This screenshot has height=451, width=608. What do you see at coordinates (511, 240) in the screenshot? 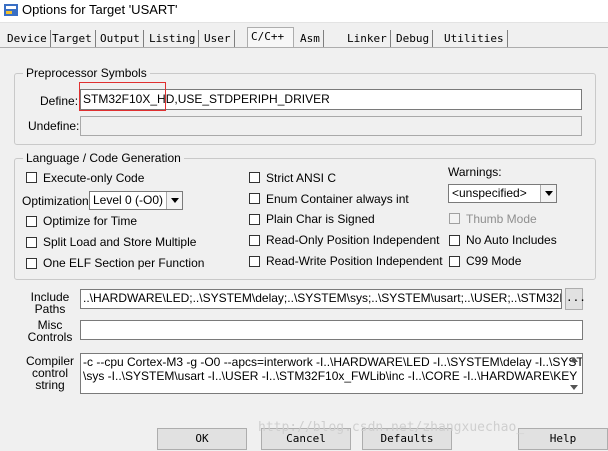
I see `no-auto-includes-label: No Auto Includes` at bounding box center [511, 240].